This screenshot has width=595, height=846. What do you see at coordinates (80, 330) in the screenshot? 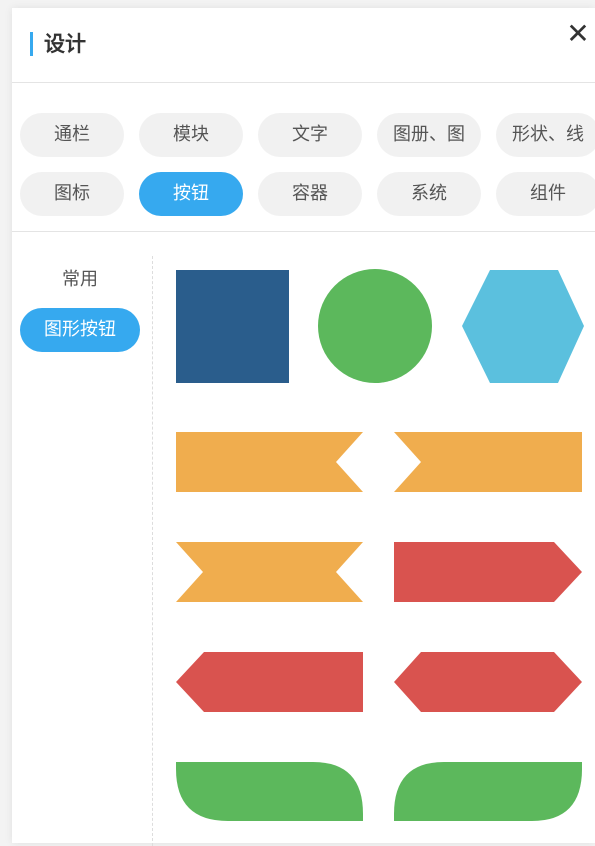
I see `nav-item-shape-buttons: 图形按钮` at bounding box center [80, 330].